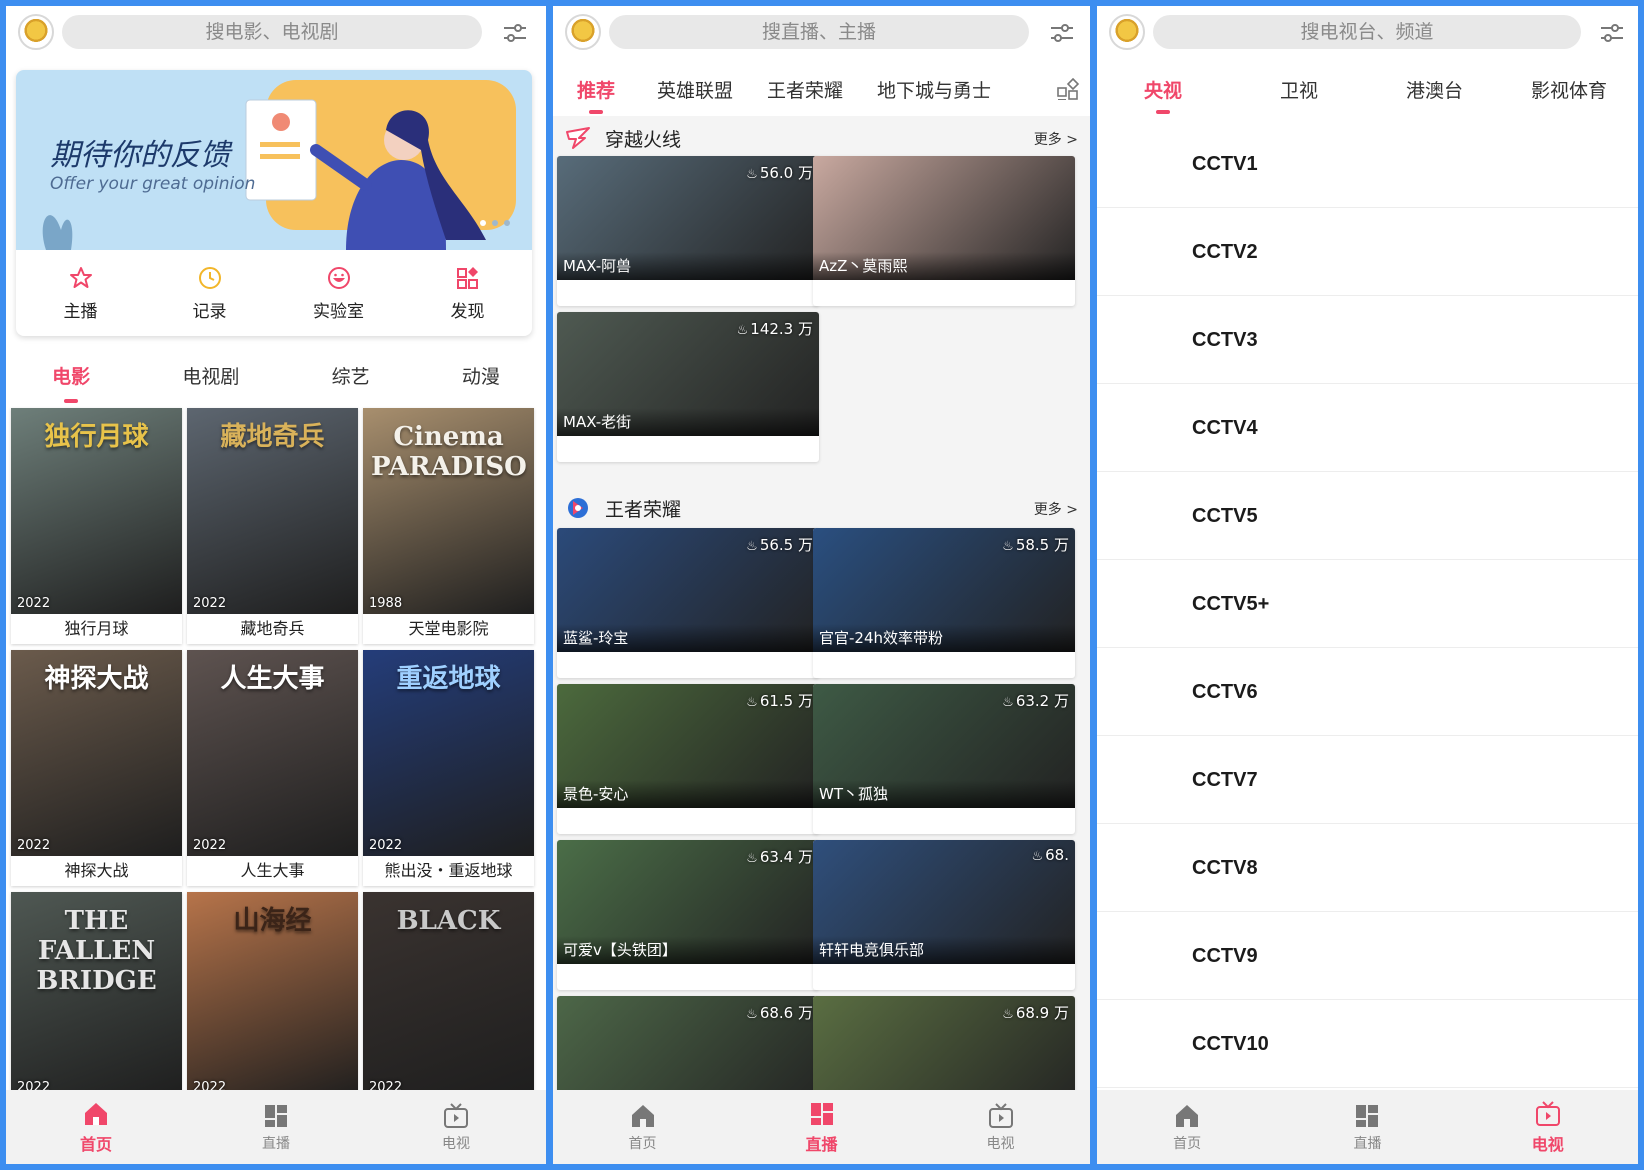 The height and width of the screenshot is (1170, 1644). What do you see at coordinates (944, 638) in the screenshot?
I see `streamer-name: 官官-24h效率带粉` at bounding box center [944, 638].